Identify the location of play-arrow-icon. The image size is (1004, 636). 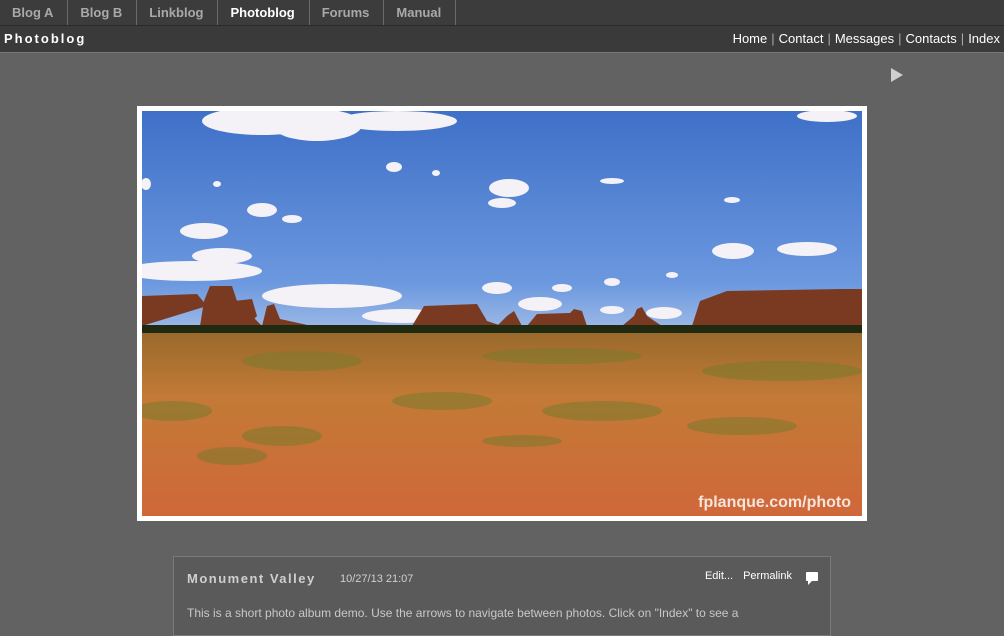
(897, 75).